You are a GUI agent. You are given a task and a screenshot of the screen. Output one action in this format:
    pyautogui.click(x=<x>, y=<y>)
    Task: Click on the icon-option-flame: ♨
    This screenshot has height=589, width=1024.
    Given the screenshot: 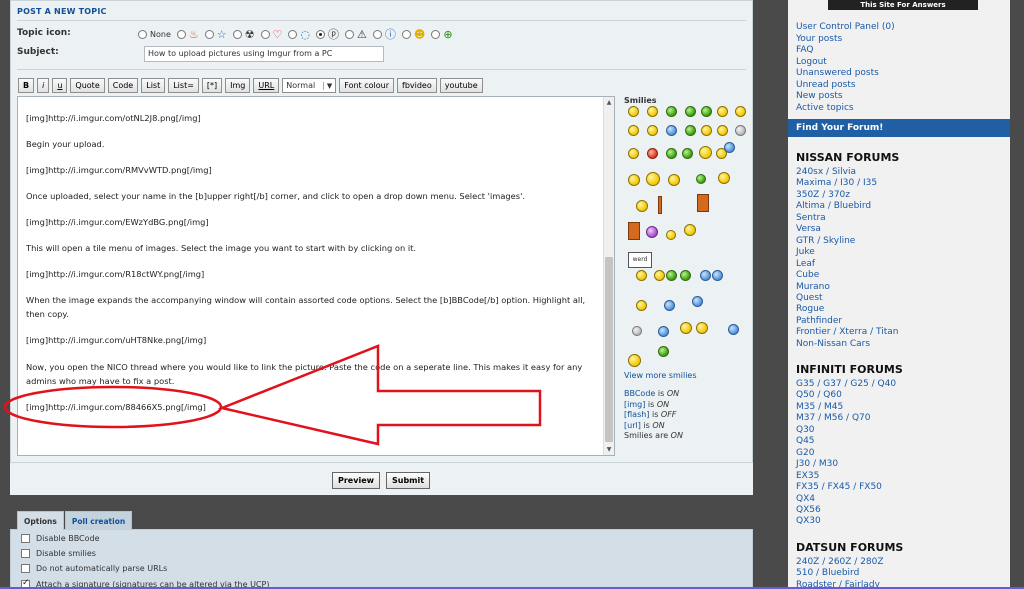 What is the action you would take?
    pyautogui.click(x=187, y=34)
    